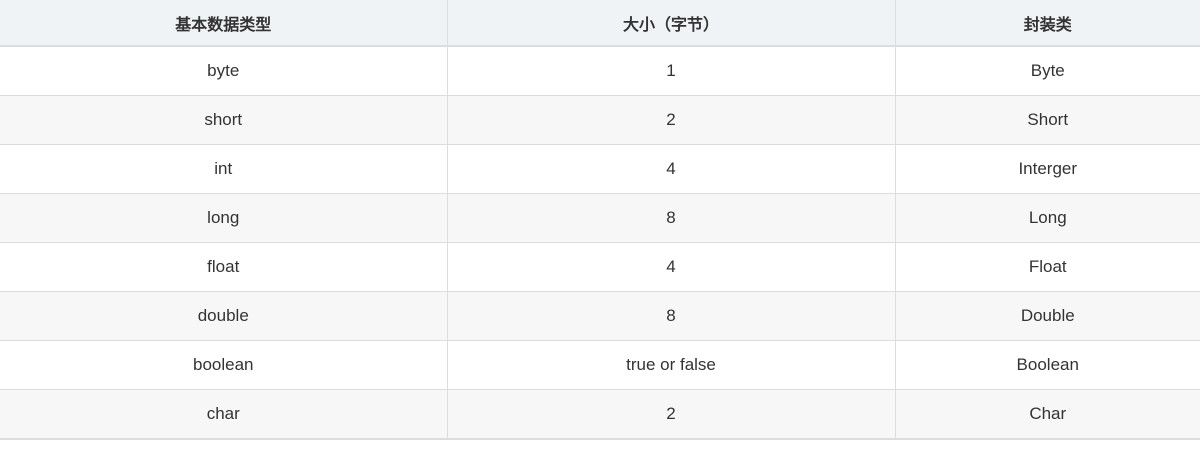 The width and height of the screenshot is (1204, 463). Describe the element at coordinates (224, 218) in the screenshot. I see `cell-primitive-type: long` at that location.